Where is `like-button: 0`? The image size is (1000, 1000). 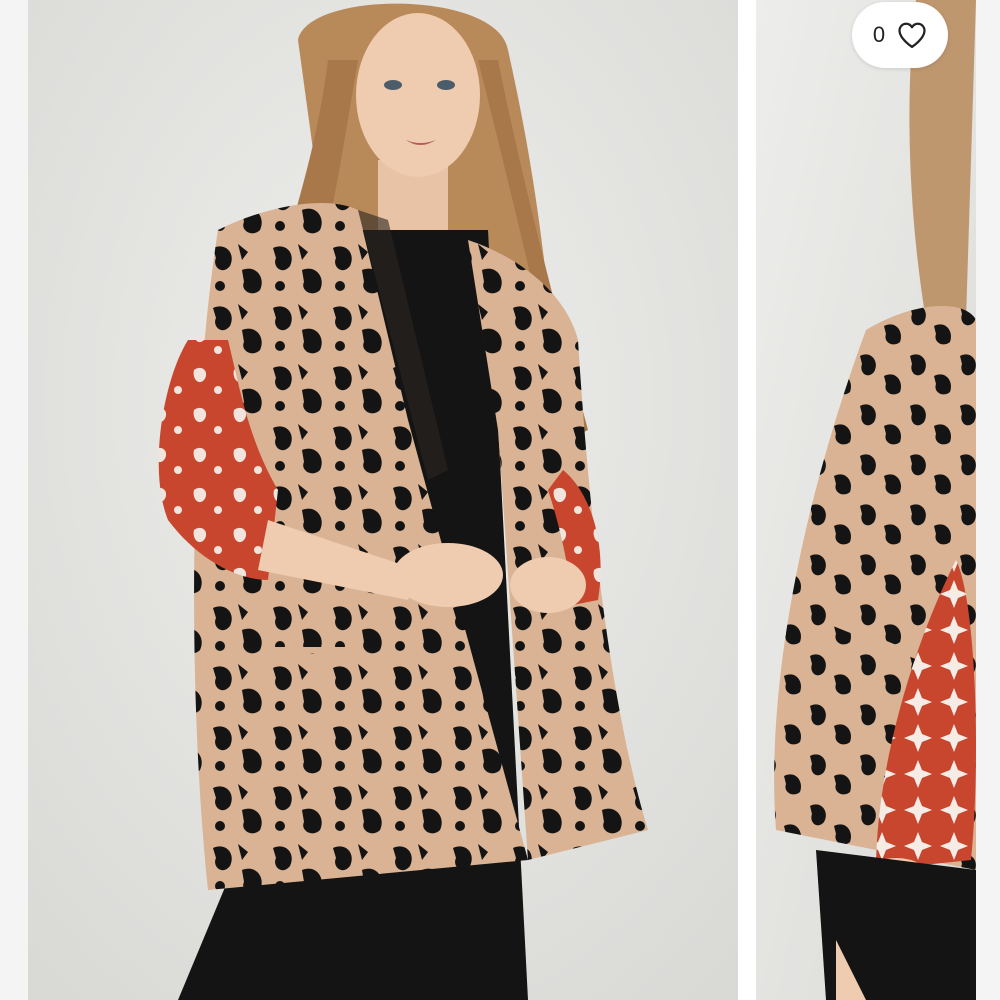
like-button: 0 is located at coordinates (900, 35).